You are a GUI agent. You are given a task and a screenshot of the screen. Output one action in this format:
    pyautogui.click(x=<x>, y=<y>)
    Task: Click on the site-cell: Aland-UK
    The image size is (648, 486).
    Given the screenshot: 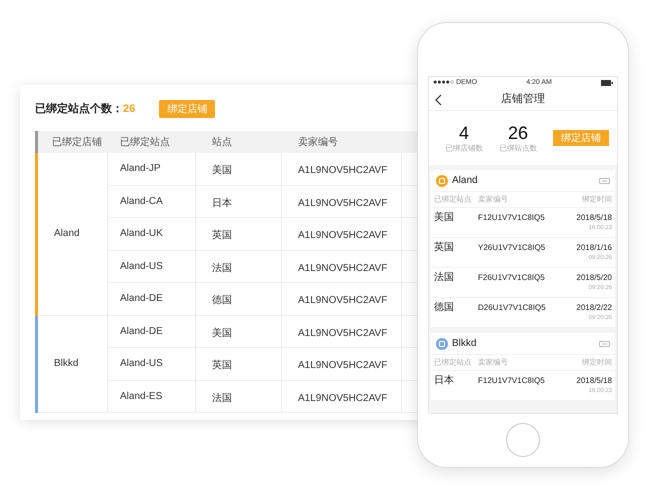 What is the action you would take?
    pyautogui.click(x=141, y=233)
    